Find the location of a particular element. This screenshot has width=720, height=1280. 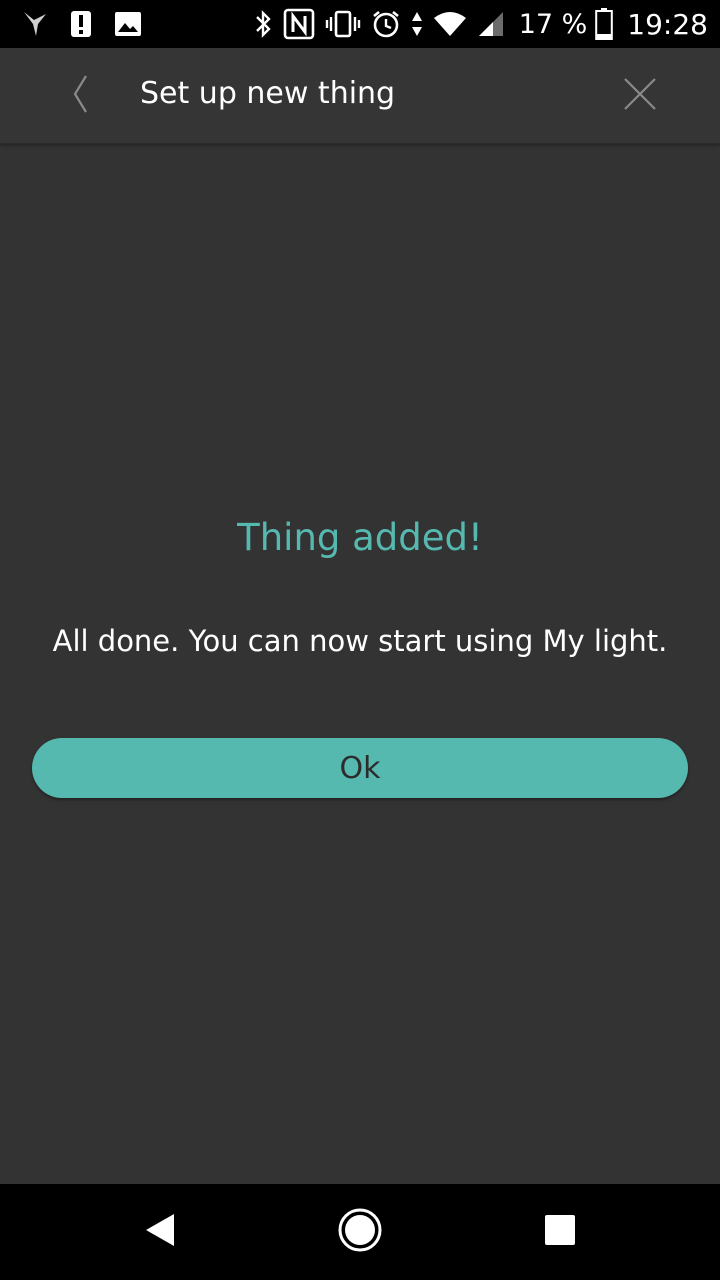

nav-recents-button is located at coordinates (560, 1232).